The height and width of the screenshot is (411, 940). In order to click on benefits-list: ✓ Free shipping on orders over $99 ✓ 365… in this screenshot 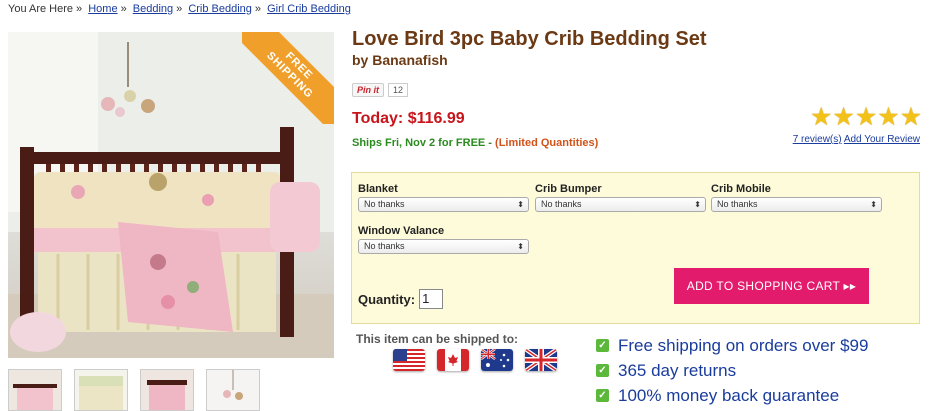, I will do `click(732, 370)`.